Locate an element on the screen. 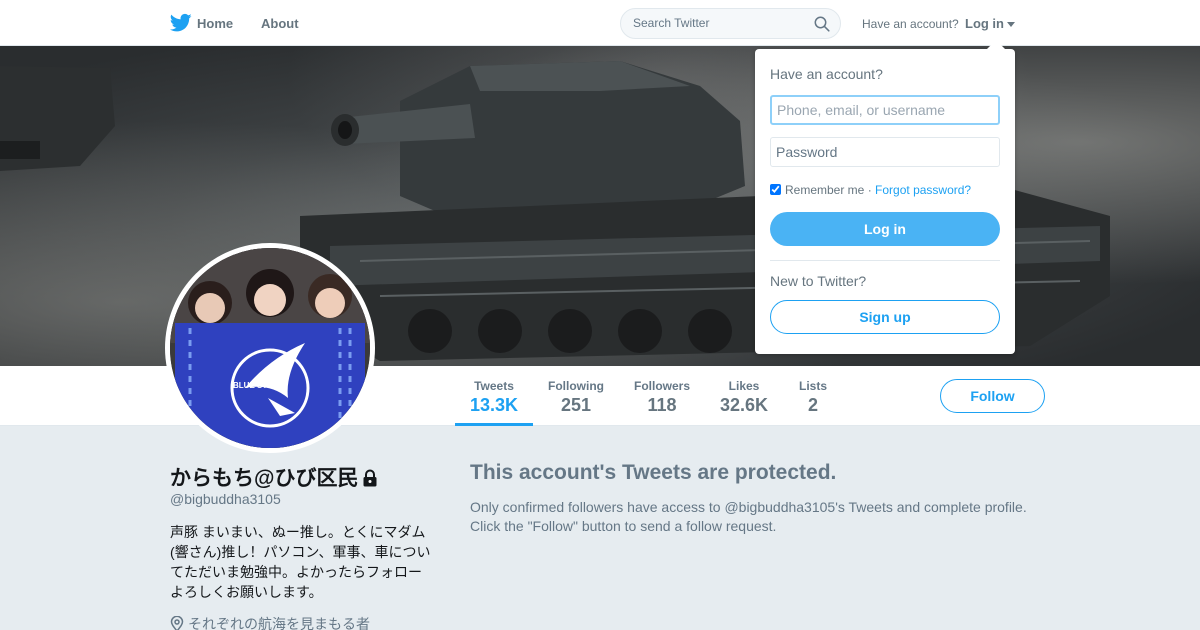  forgot-password-link: Forgot password? is located at coordinates (923, 190).